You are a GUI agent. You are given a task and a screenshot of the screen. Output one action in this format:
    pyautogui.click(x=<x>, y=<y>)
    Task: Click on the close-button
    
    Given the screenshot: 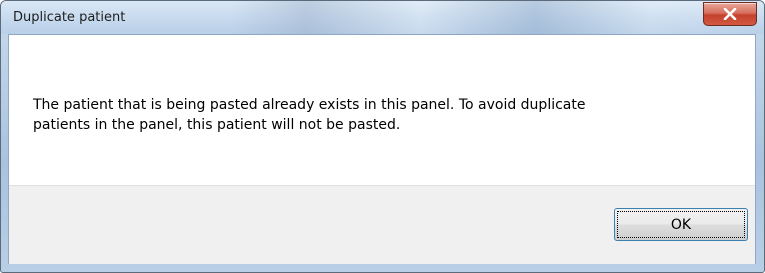 What is the action you would take?
    pyautogui.click(x=730, y=14)
    